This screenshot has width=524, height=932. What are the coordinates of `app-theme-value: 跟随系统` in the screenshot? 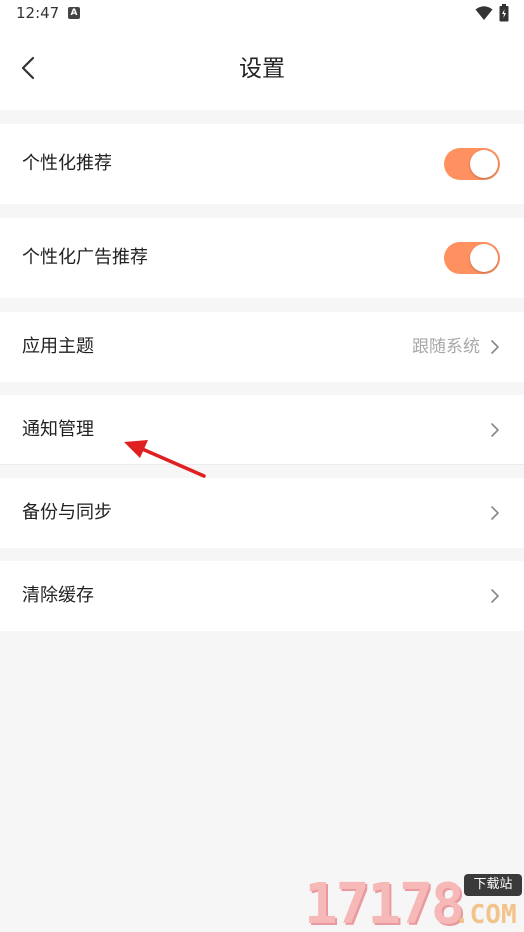 It's located at (446, 347).